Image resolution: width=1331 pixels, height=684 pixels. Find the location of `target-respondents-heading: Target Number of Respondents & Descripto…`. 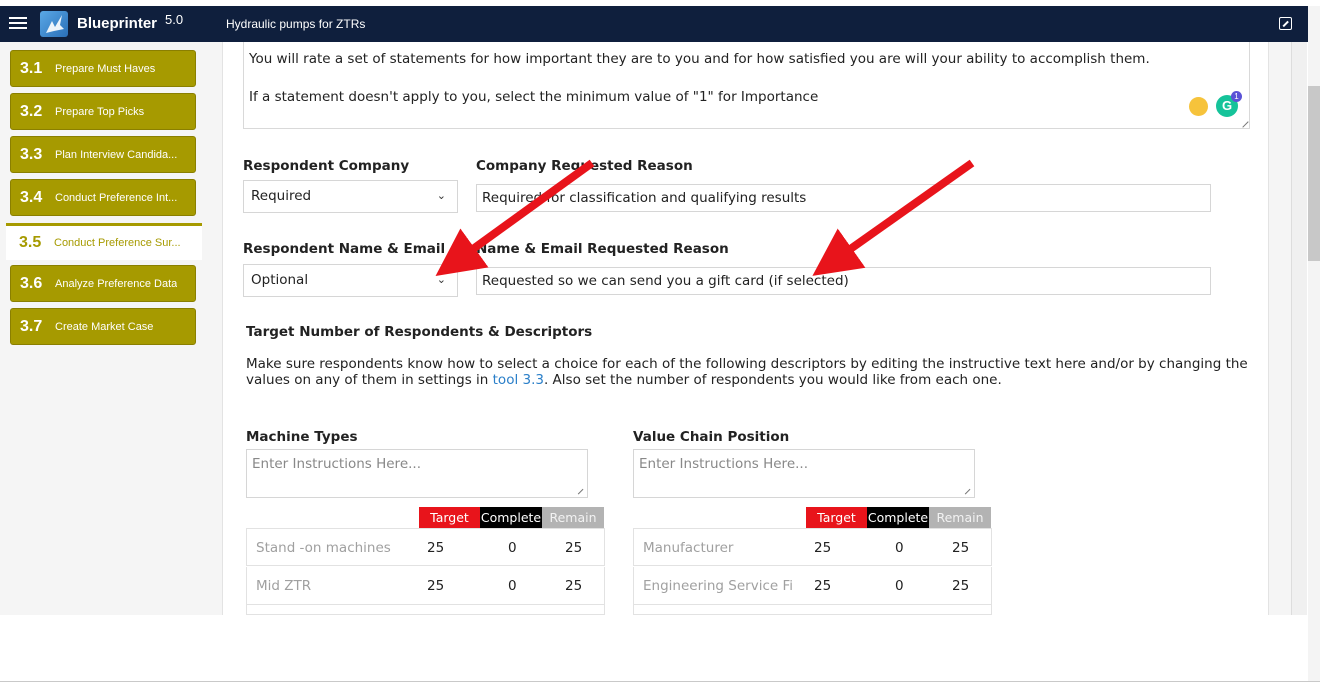

target-respondents-heading: Target Number of Respondents & Descripto… is located at coordinates (419, 332).